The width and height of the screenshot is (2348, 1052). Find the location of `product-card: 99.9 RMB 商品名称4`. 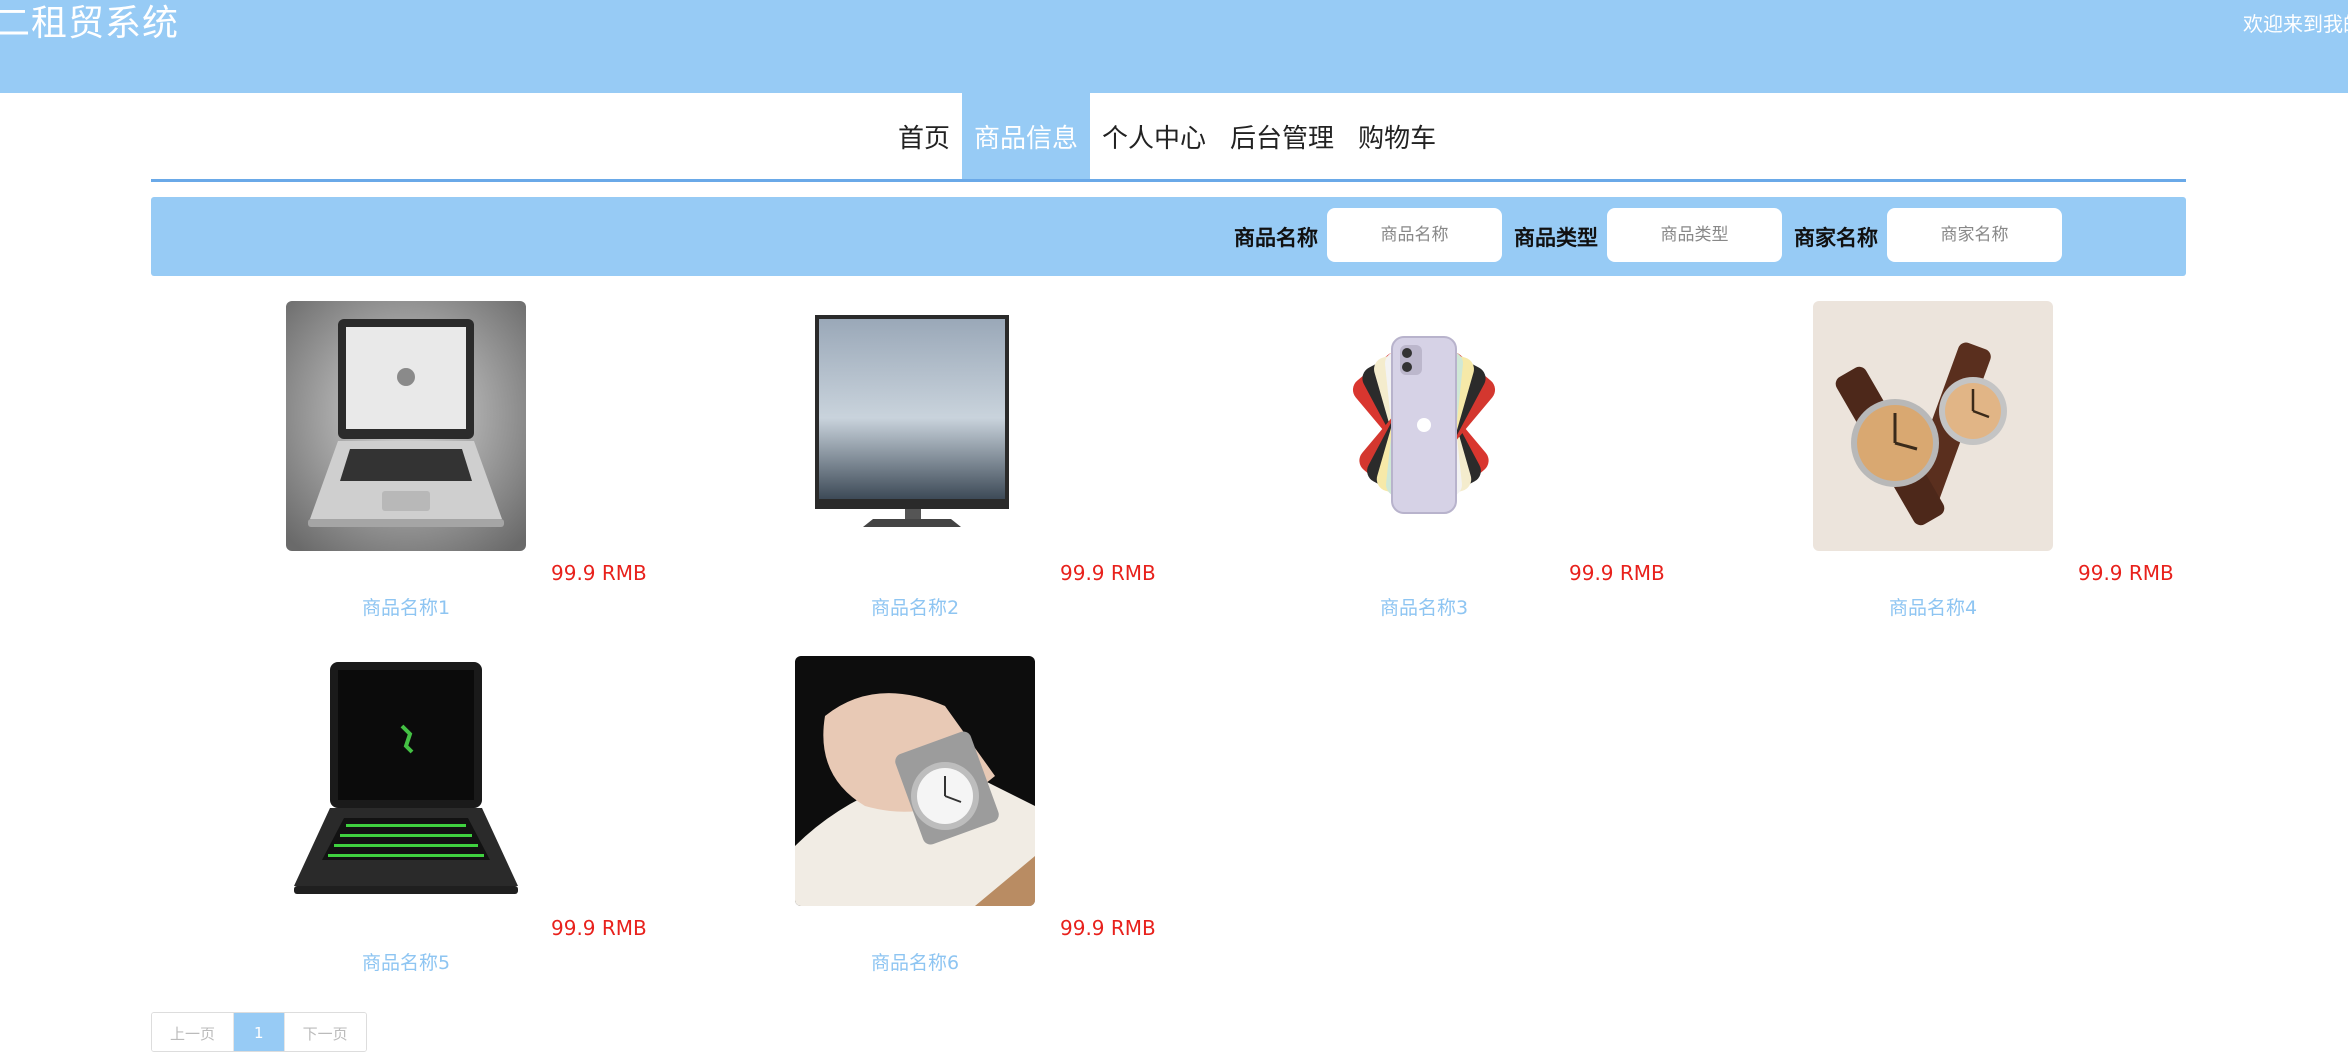

product-card: 99.9 RMB 商品名称4 is located at coordinates (1993, 461).